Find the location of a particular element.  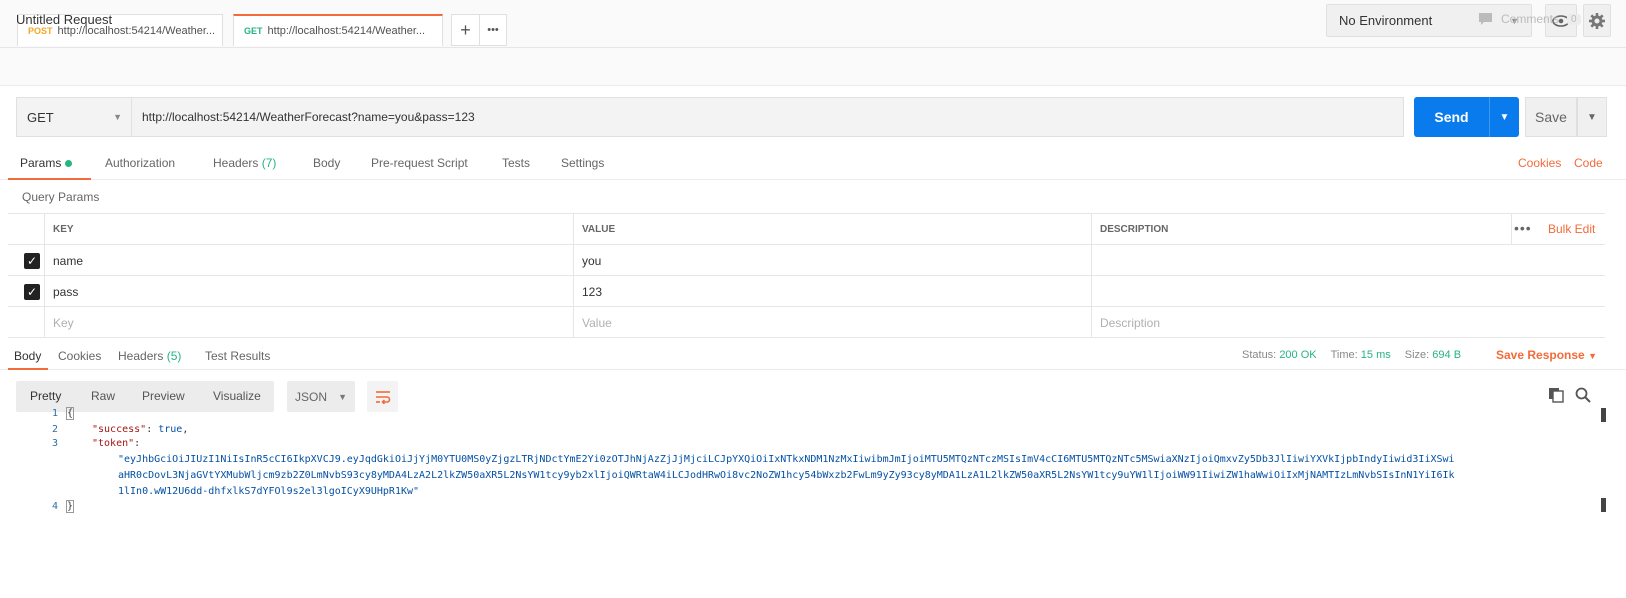

send-options-button: ▼ is located at coordinates (1504, 117).